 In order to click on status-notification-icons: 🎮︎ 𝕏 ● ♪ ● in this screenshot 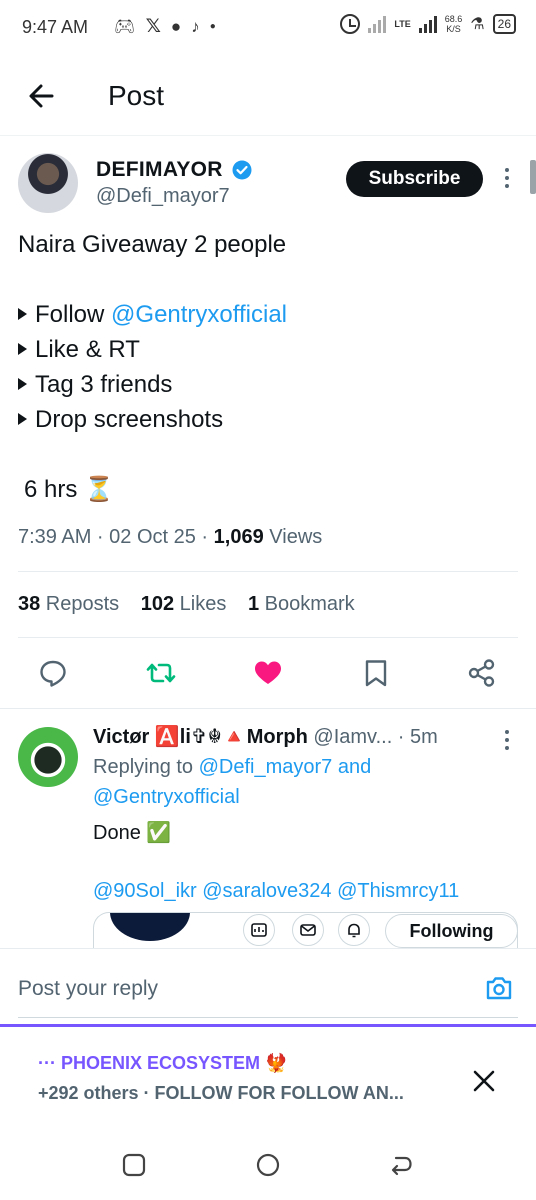, I will do `click(165, 27)`.